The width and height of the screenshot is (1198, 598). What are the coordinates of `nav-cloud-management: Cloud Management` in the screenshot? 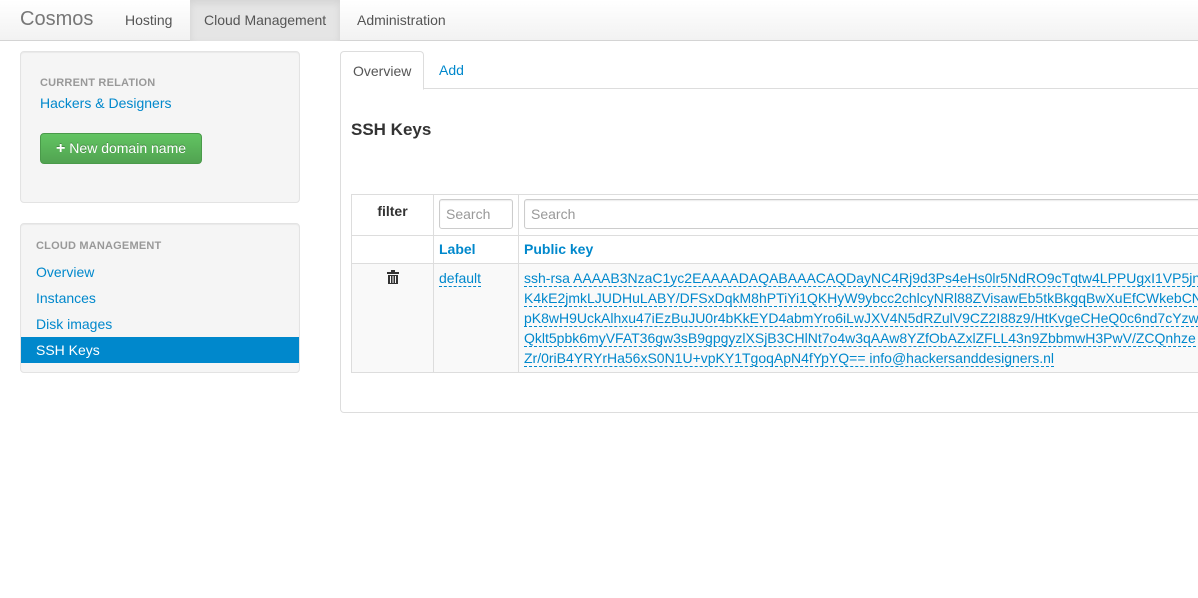 It's located at (265, 20).